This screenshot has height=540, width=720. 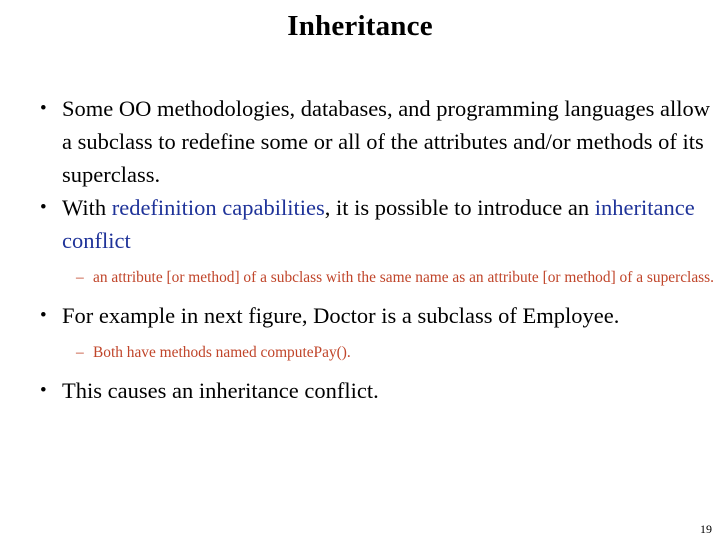 What do you see at coordinates (87, 207) in the screenshot?
I see `bullet-item-2-lead: With` at bounding box center [87, 207].